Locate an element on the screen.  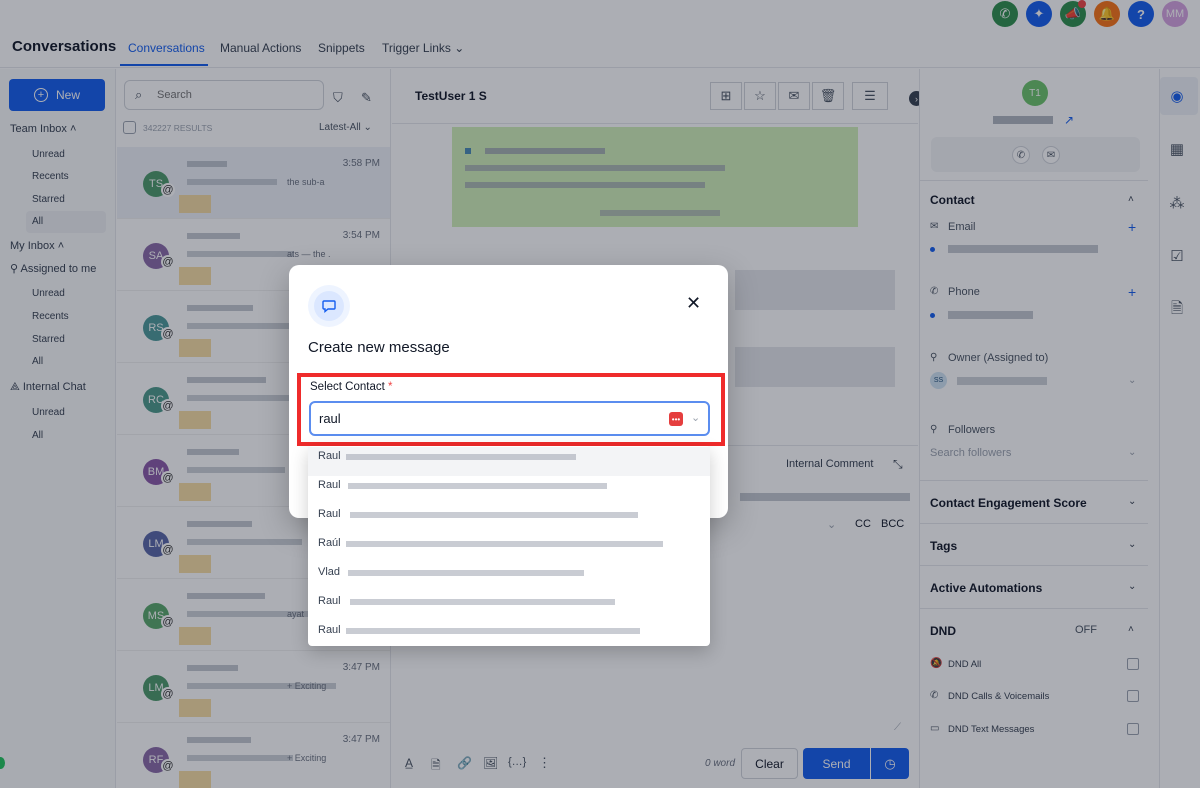
chevron-down-icon: ⌄ is located at coordinates (695, 417).